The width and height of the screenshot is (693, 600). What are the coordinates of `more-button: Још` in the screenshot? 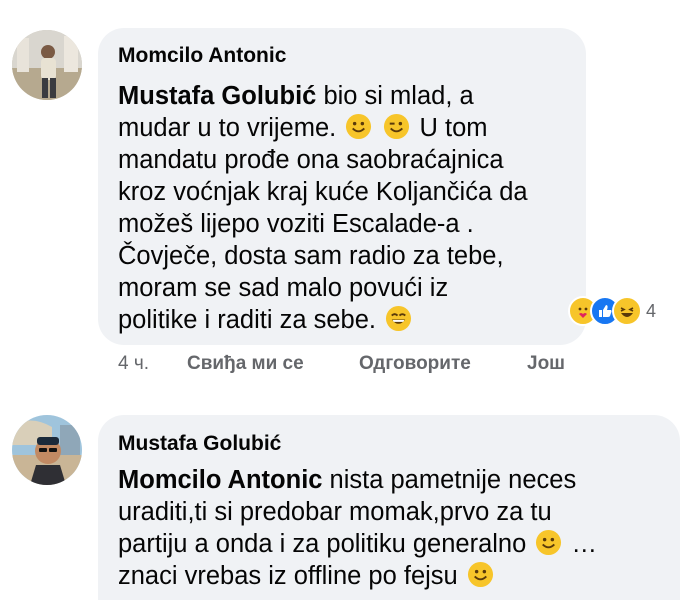 It's located at (546, 364).